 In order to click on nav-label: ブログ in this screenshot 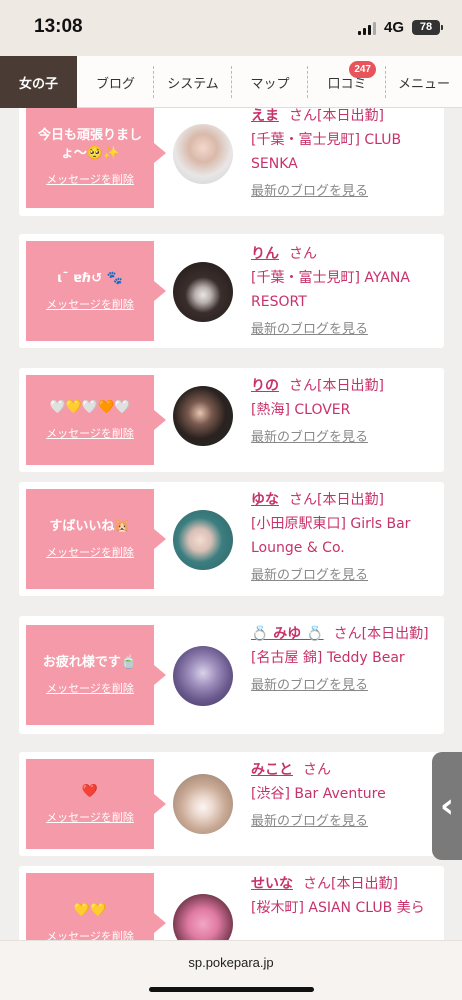, I will do `click(115, 84)`.